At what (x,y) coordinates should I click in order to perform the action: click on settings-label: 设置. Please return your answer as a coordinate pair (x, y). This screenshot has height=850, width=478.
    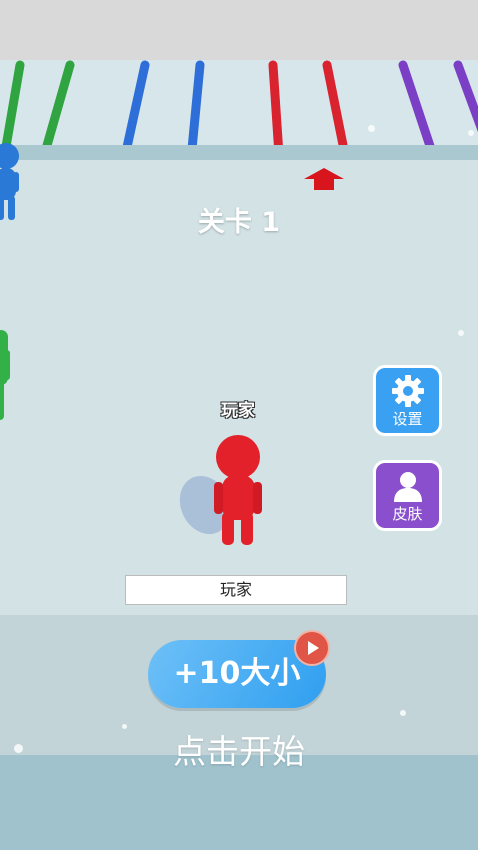
    Looking at the image, I should click on (407, 419).